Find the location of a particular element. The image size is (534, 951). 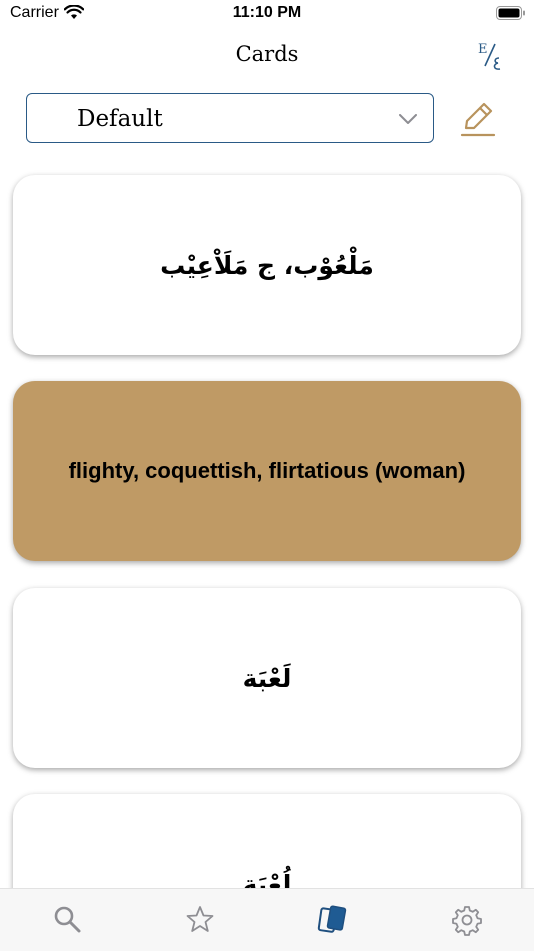

tab-cards is located at coordinates (333, 920).